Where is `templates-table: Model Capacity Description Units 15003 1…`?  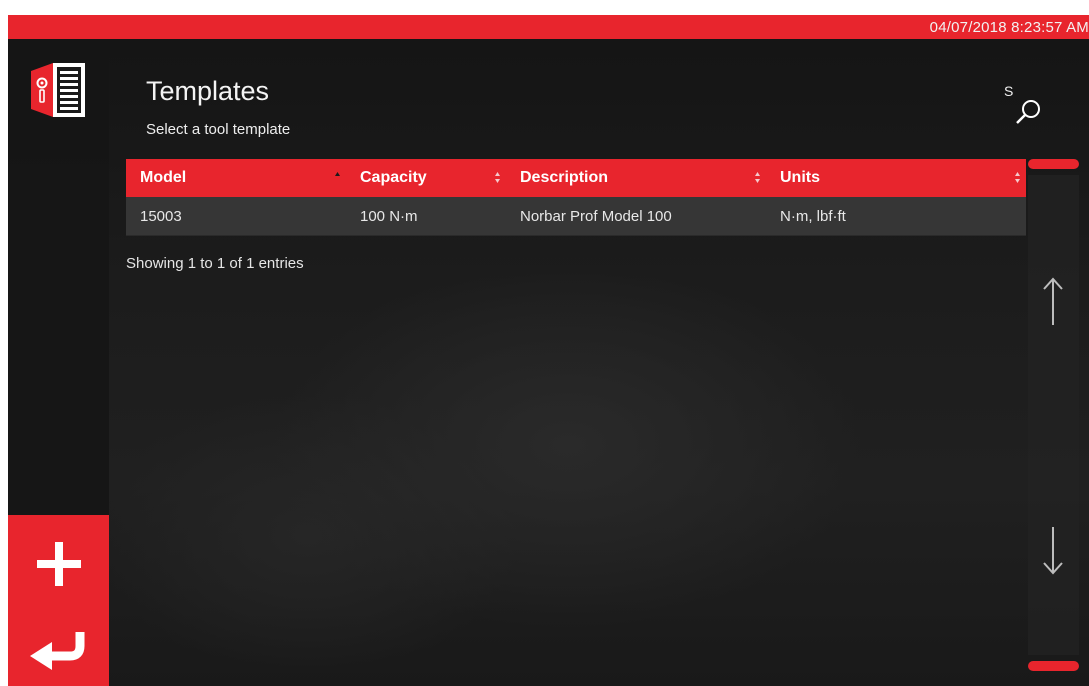 templates-table: Model Capacity Description Units 15003 1… is located at coordinates (576, 197).